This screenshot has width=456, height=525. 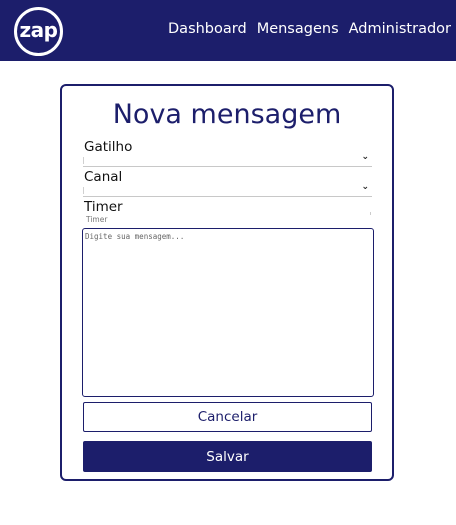 What do you see at coordinates (227, 456) in the screenshot?
I see `save-button: Salvar` at bounding box center [227, 456].